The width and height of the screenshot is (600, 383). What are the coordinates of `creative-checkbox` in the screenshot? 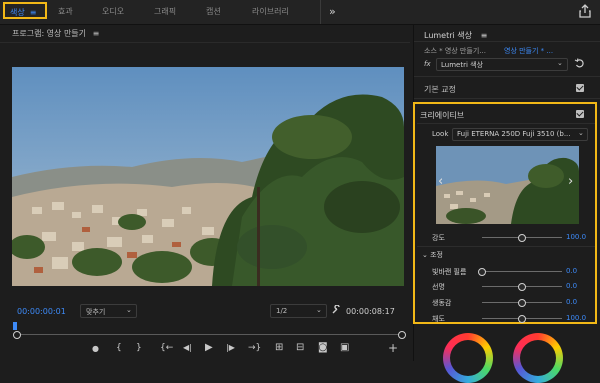 It's located at (580, 114).